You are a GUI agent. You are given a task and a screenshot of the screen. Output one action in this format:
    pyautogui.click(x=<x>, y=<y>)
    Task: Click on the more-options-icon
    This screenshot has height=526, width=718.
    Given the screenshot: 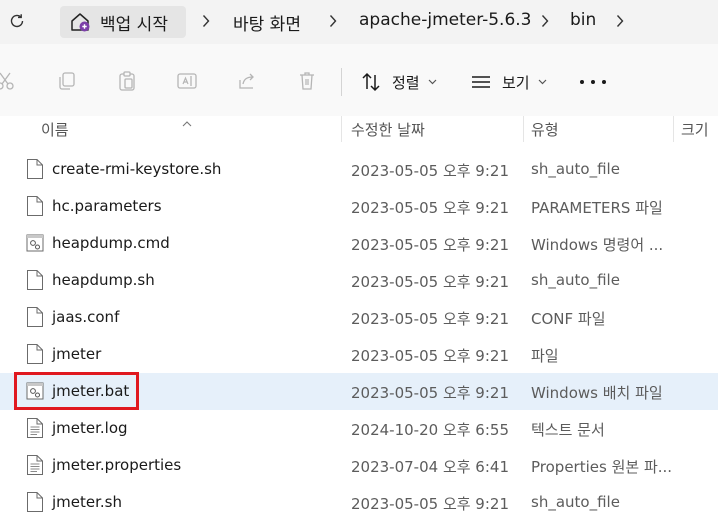 What is the action you would take?
    pyautogui.click(x=593, y=82)
    